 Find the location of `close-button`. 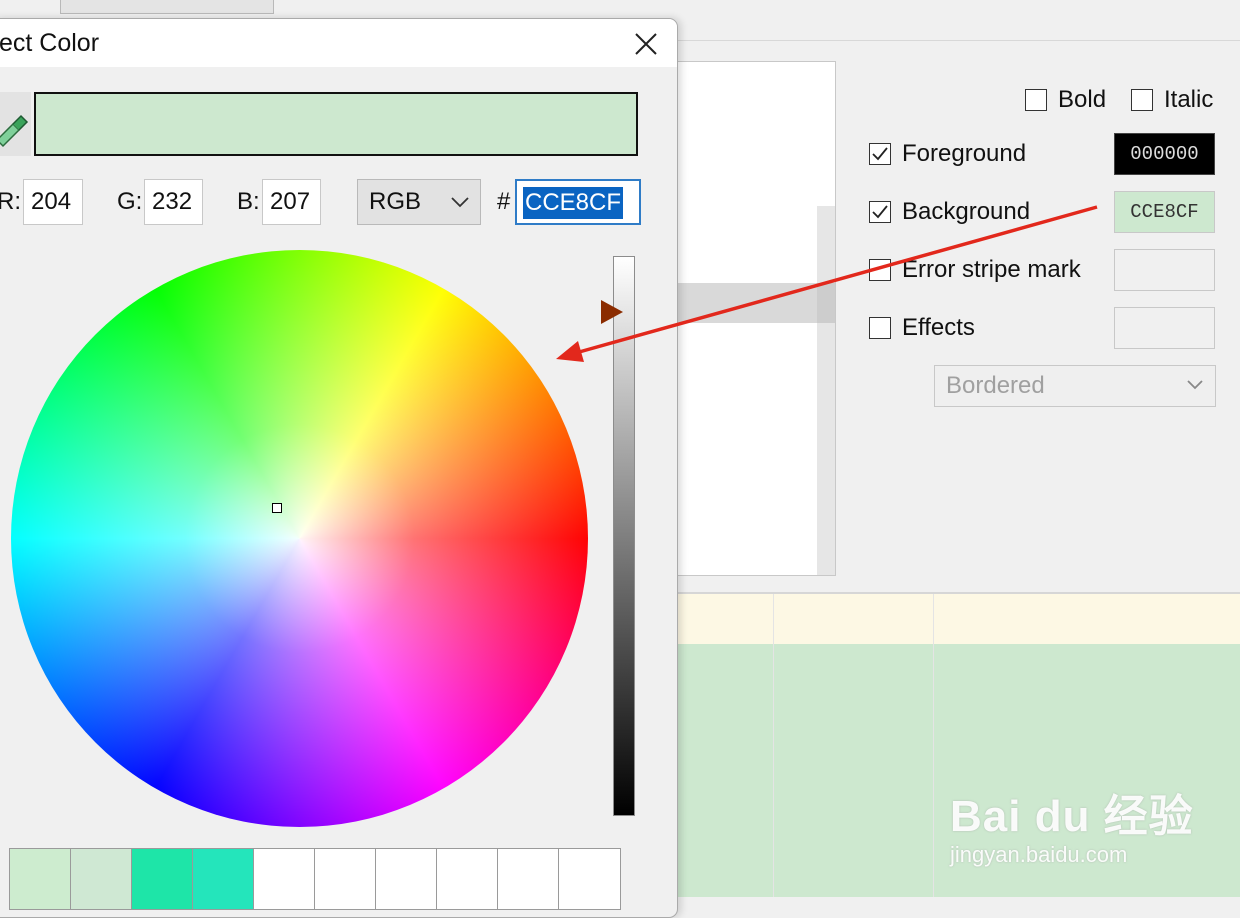

close-button is located at coordinates (646, 44).